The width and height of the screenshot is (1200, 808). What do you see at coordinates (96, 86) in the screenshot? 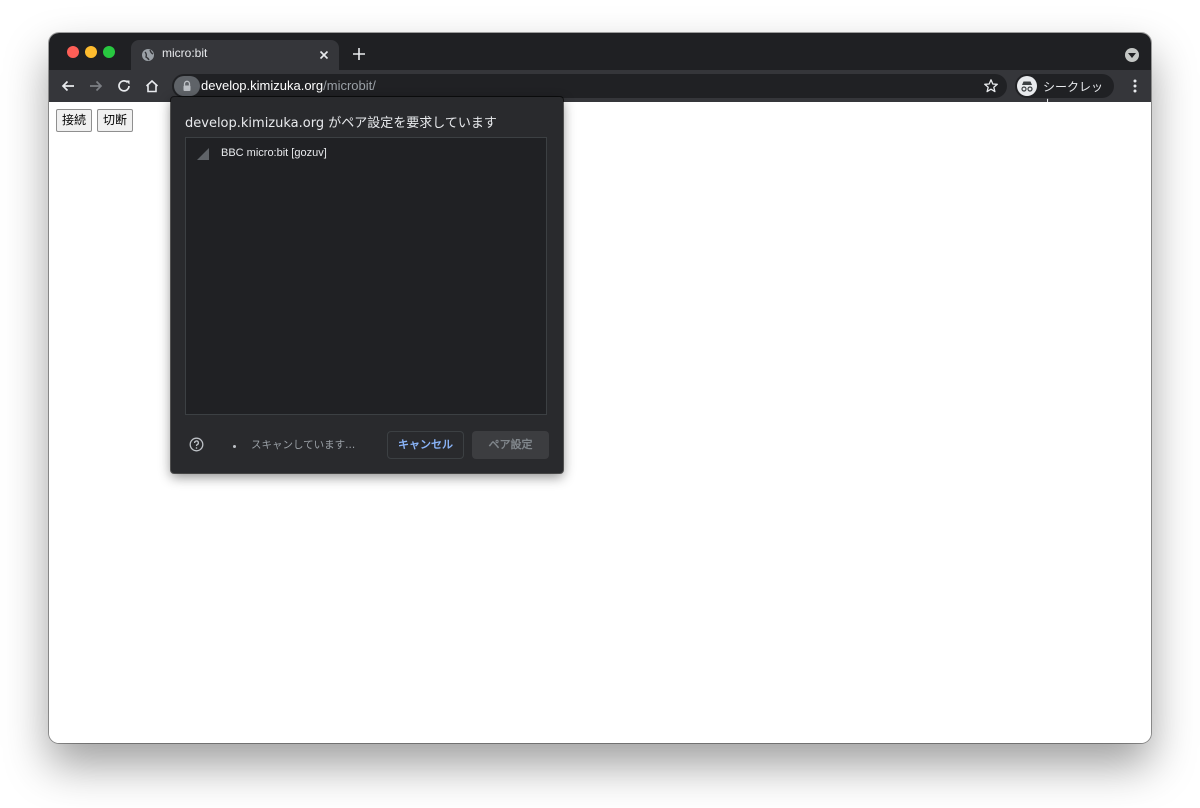
I see `forward-icon` at bounding box center [96, 86].